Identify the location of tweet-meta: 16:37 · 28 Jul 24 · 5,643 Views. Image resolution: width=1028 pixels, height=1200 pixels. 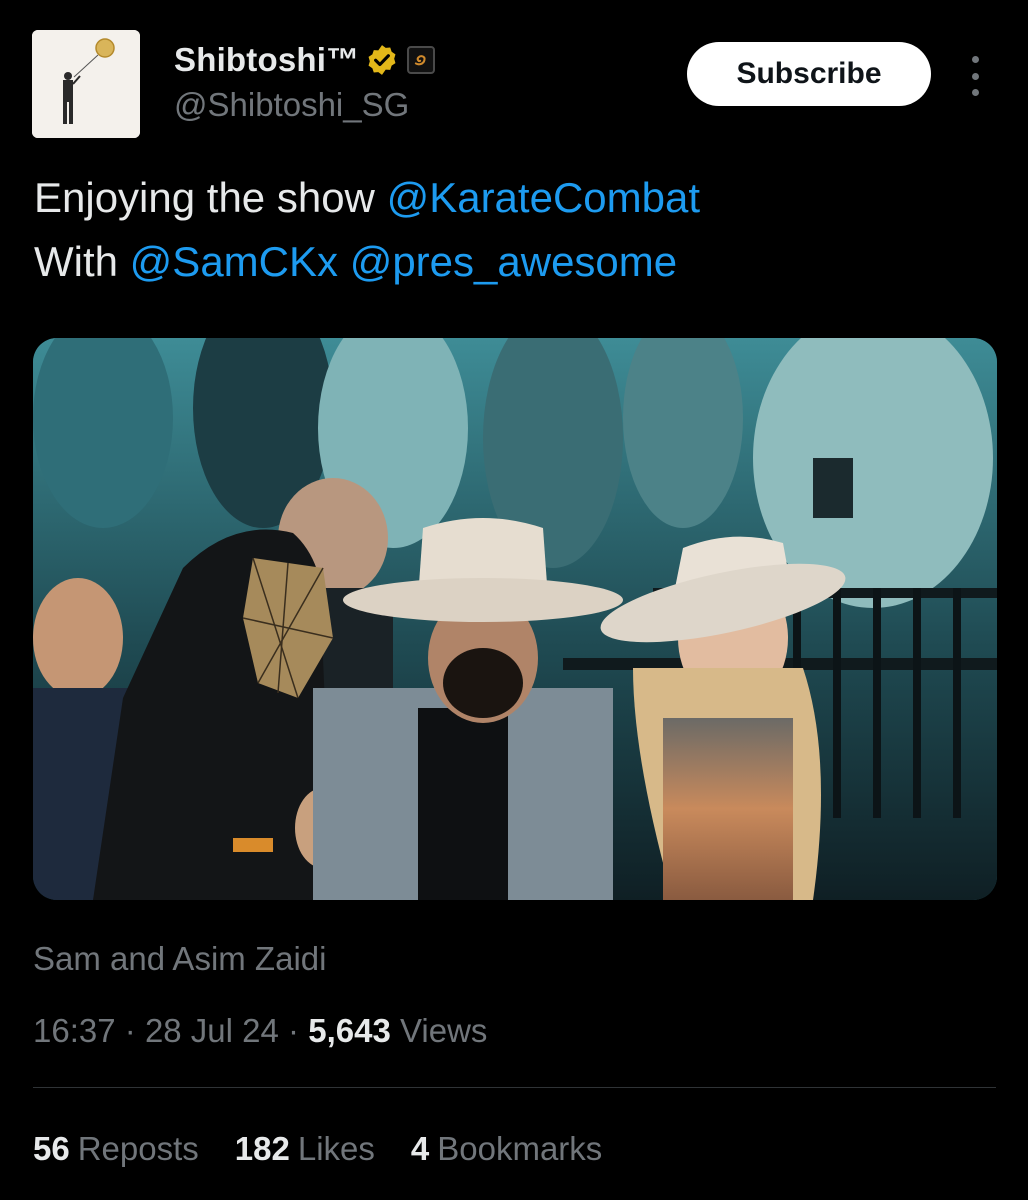
(260, 1031).